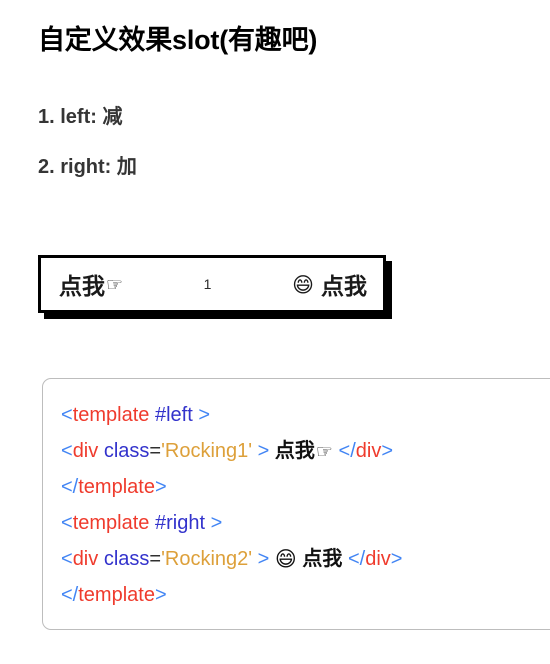 The height and width of the screenshot is (664, 550). I want to click on feature-list: 1. left: 减 2. right: 加, so click(87, 154).